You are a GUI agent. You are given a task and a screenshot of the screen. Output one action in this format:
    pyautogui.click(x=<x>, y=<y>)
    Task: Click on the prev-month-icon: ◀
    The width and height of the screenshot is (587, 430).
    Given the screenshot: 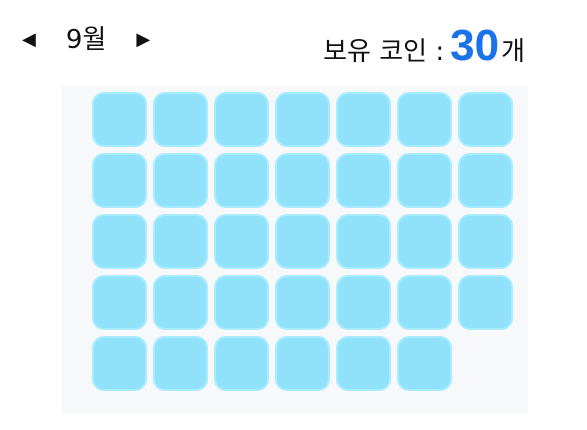 What is the action you would take?
    pyautogui.click(x=29, y=40)
    